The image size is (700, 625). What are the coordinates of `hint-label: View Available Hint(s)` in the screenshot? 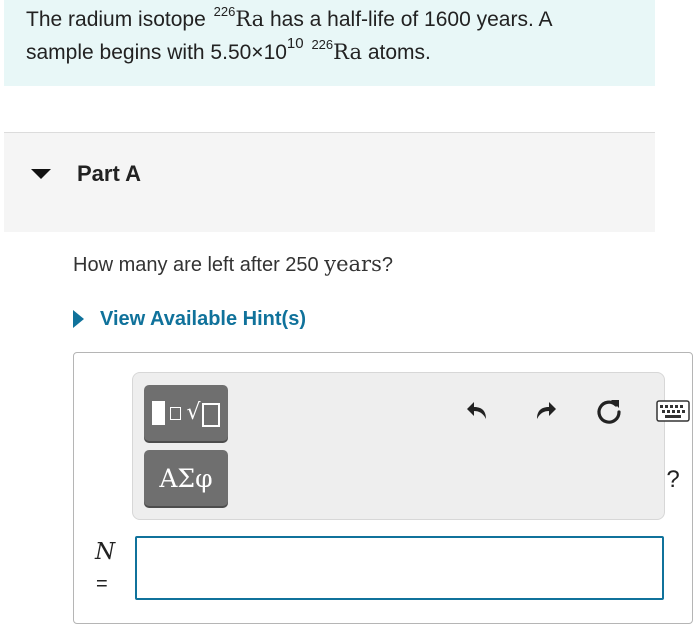 It's located at (203, 318).